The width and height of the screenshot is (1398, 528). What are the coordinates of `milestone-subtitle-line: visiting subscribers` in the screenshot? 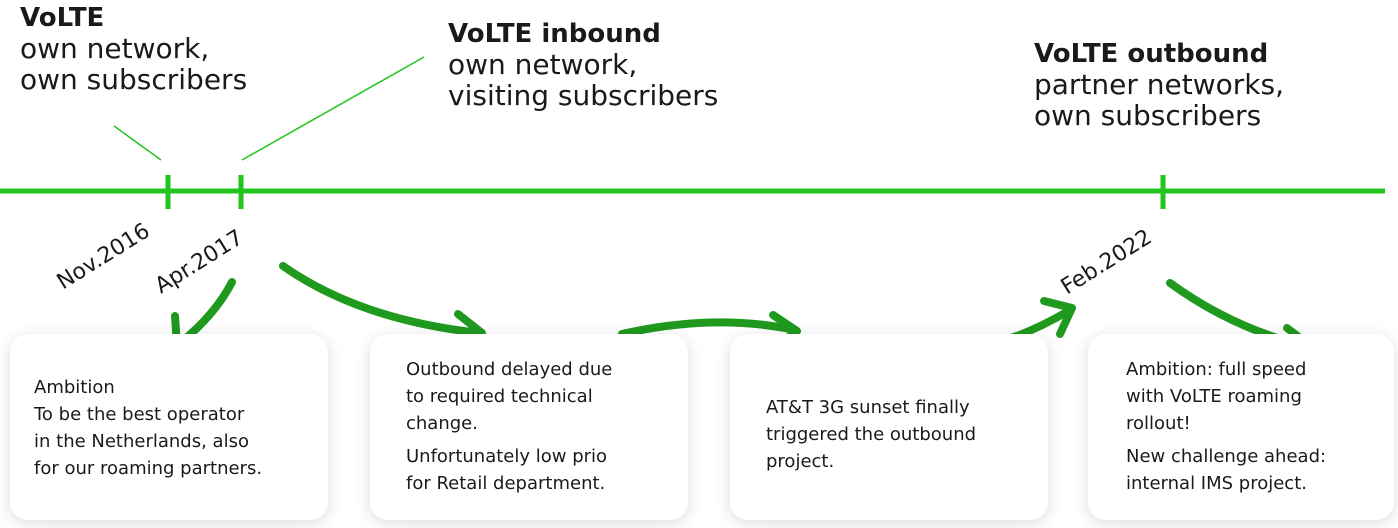 It's located at (583, 96).